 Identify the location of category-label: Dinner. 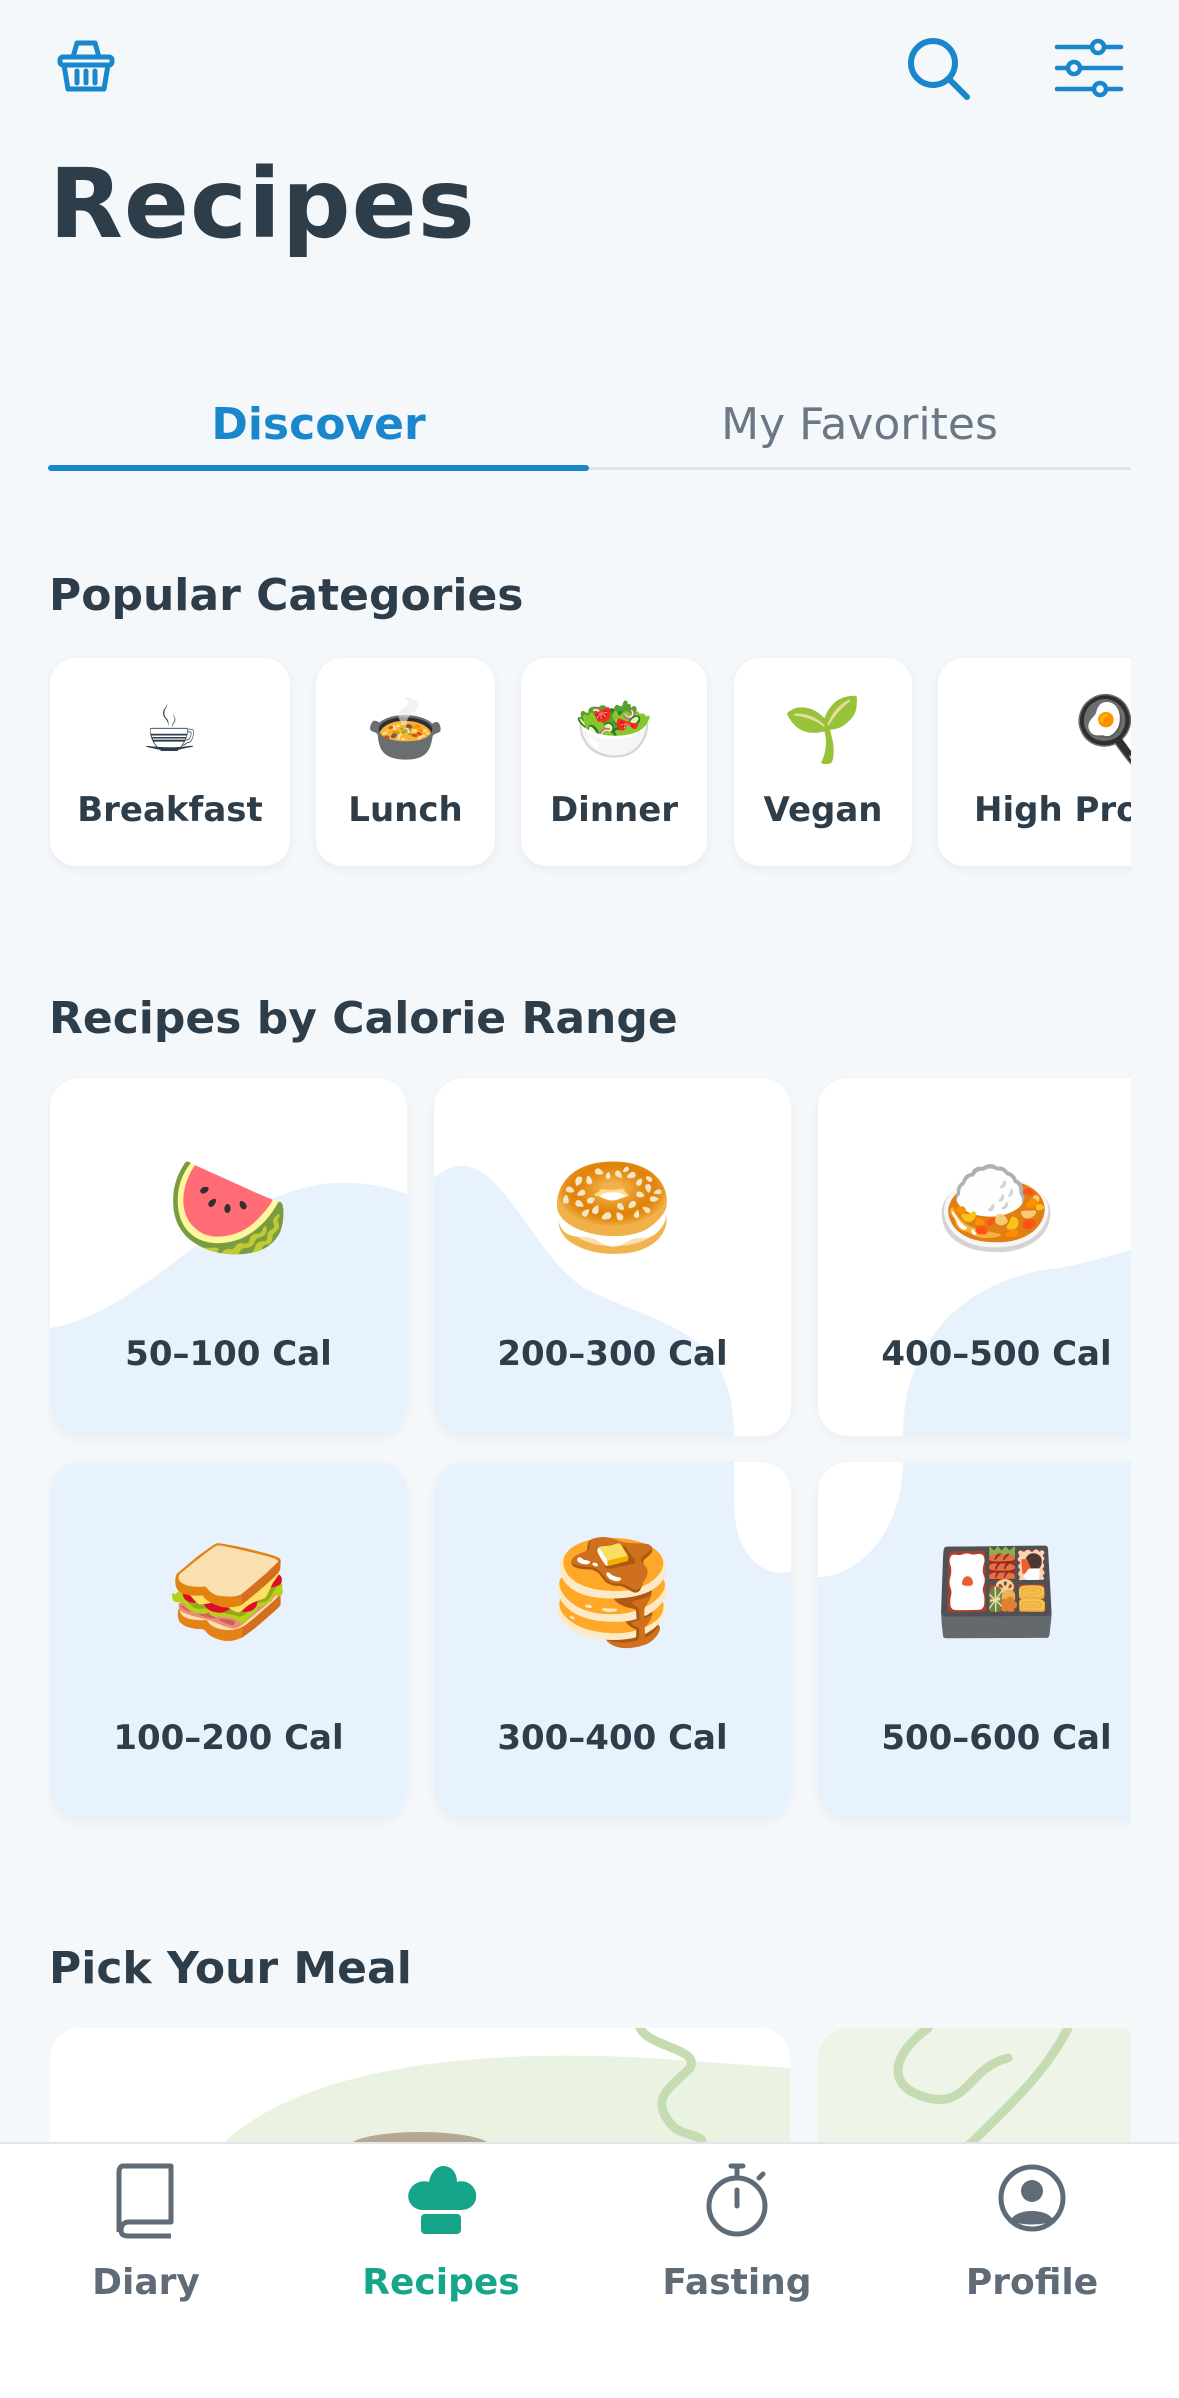
(614, 810).